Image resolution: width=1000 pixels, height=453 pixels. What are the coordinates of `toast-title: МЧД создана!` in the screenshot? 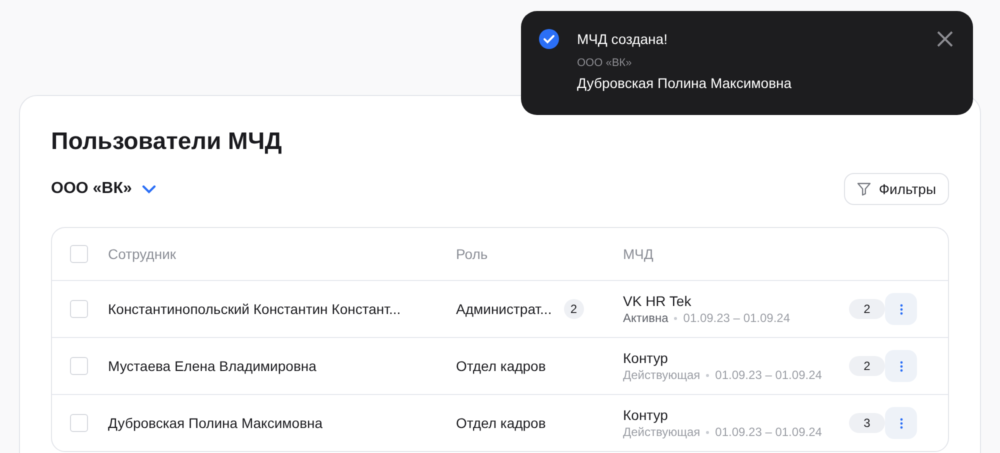 It's located at (622, 39).